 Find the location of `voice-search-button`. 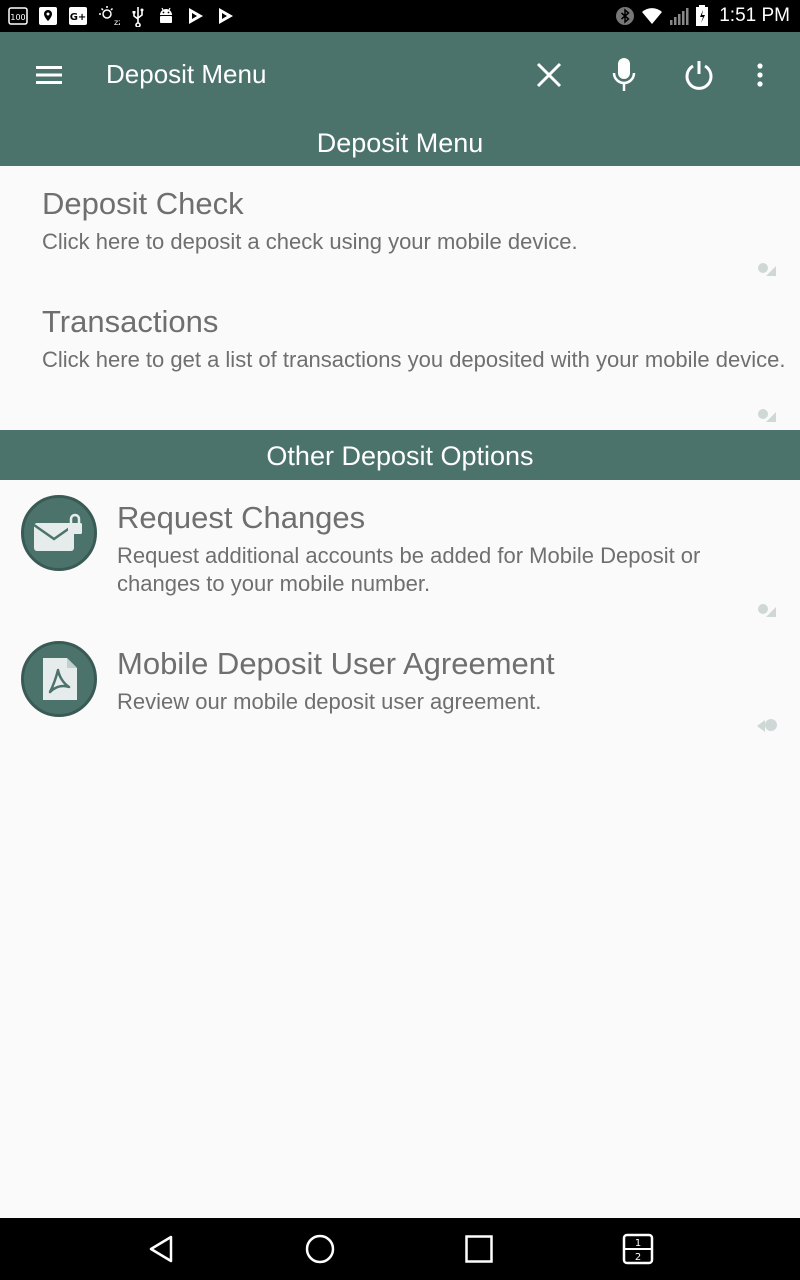

voice-search-button is located at coordinates (624, 75).